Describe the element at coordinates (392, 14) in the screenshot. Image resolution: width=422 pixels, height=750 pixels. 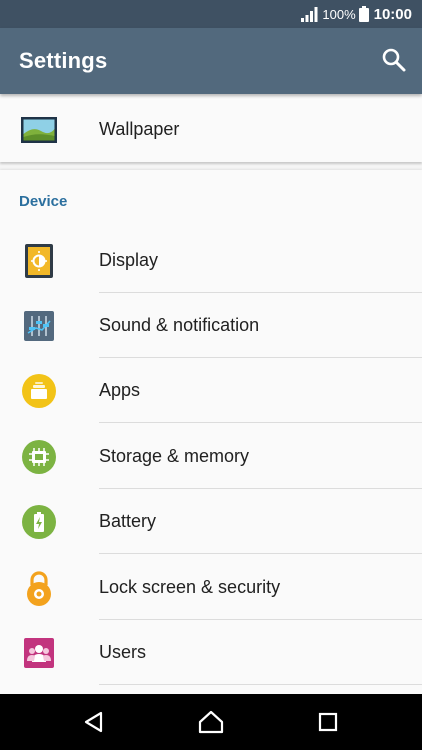
I see `clock: 10:00` at that location.